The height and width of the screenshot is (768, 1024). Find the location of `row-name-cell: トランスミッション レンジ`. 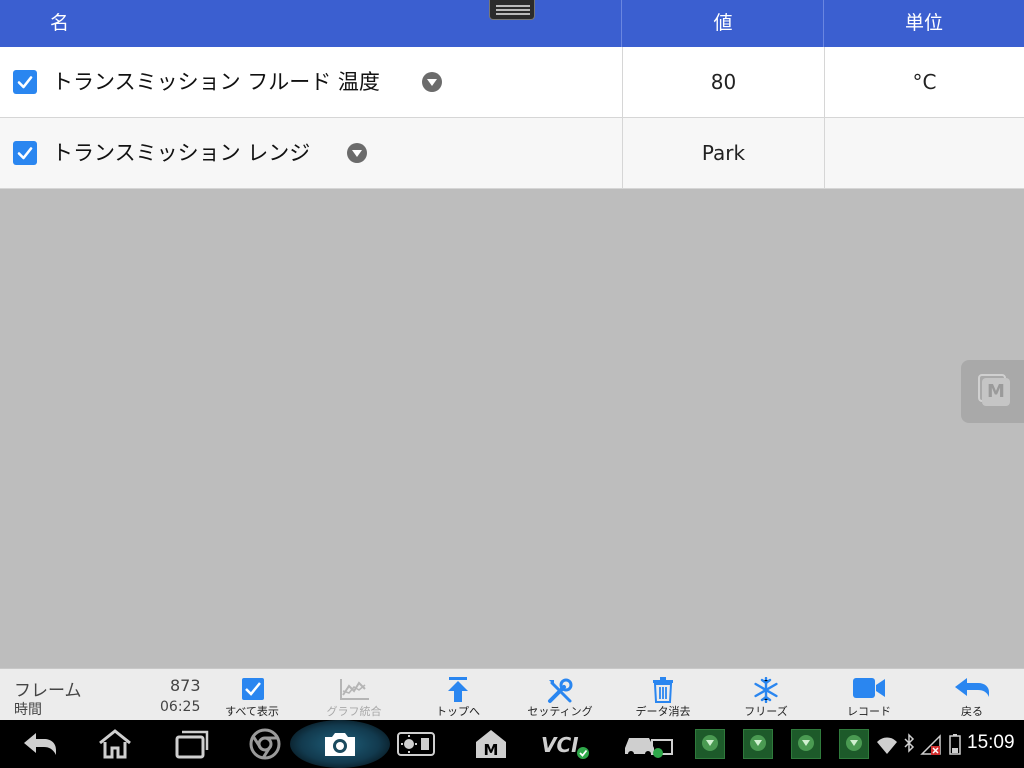

row-name-cell: トランスミッション レンジ is located at coordinates (311, 153).